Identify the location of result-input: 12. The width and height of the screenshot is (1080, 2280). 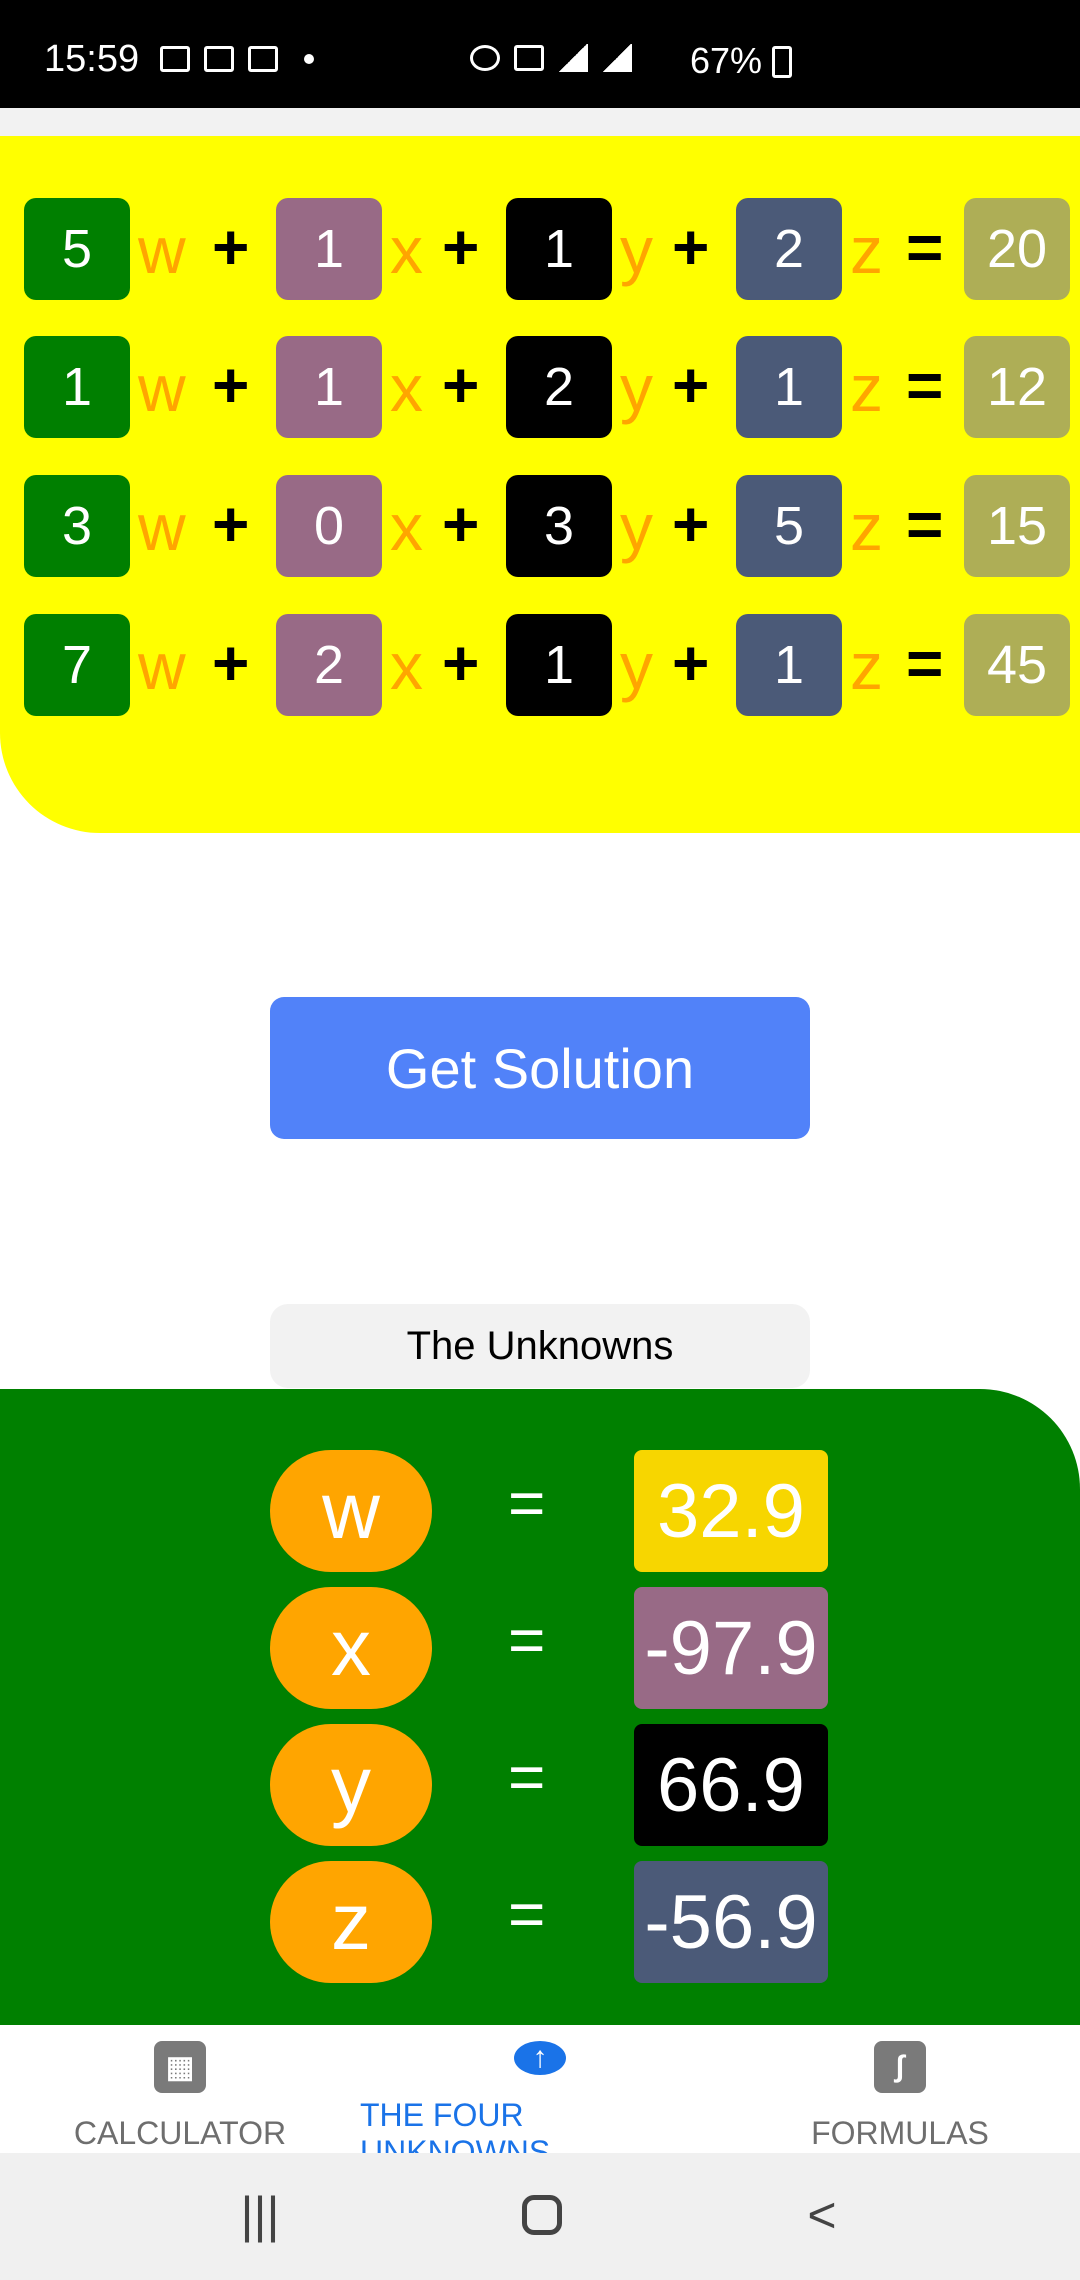
(1017, 387).